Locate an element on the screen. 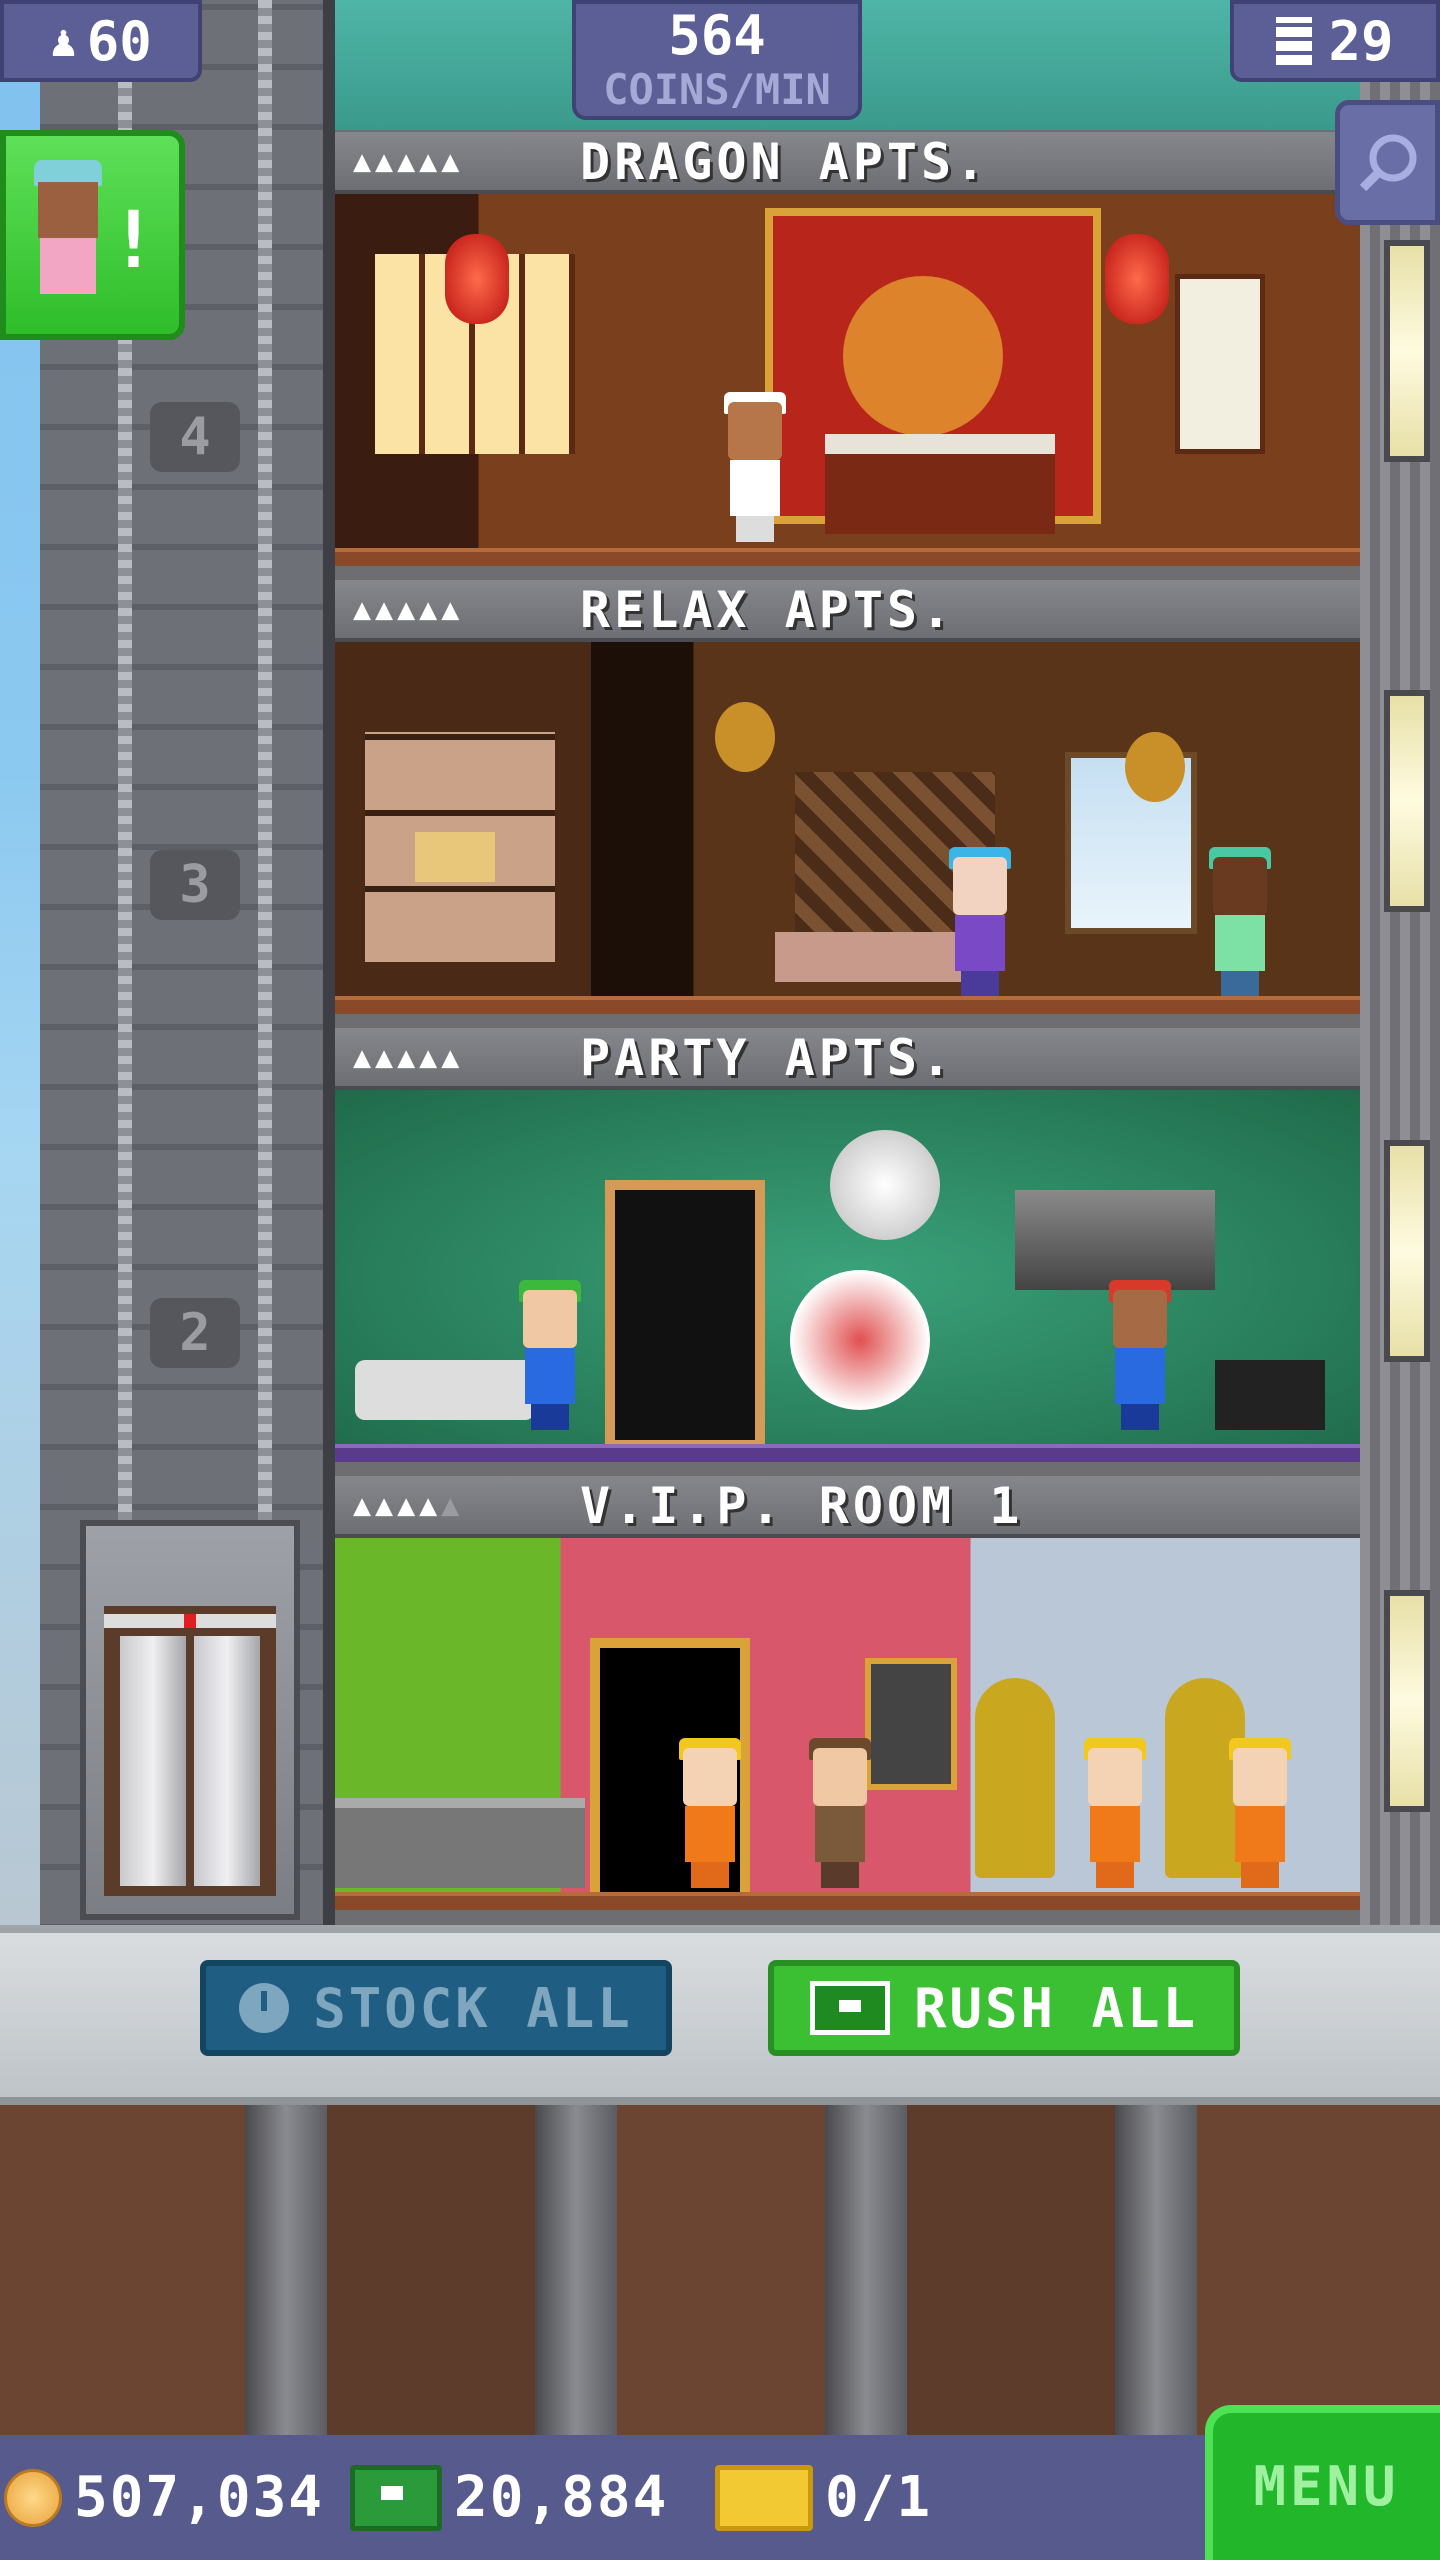  floor-party-apts: ▲▲▲▲▲ PARTY APTS. is located at coordinates (847, 1252).